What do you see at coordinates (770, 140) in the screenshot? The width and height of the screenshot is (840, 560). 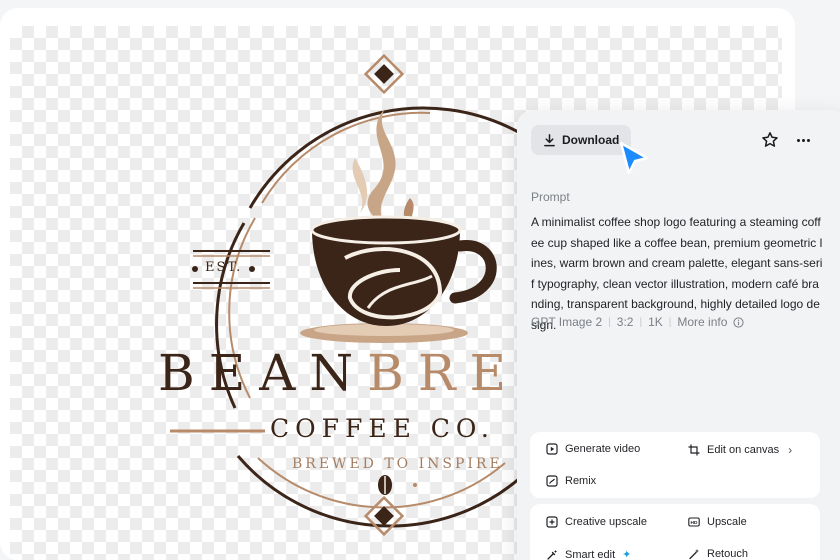 I see `star-icon` at bounding box center [770, 140].